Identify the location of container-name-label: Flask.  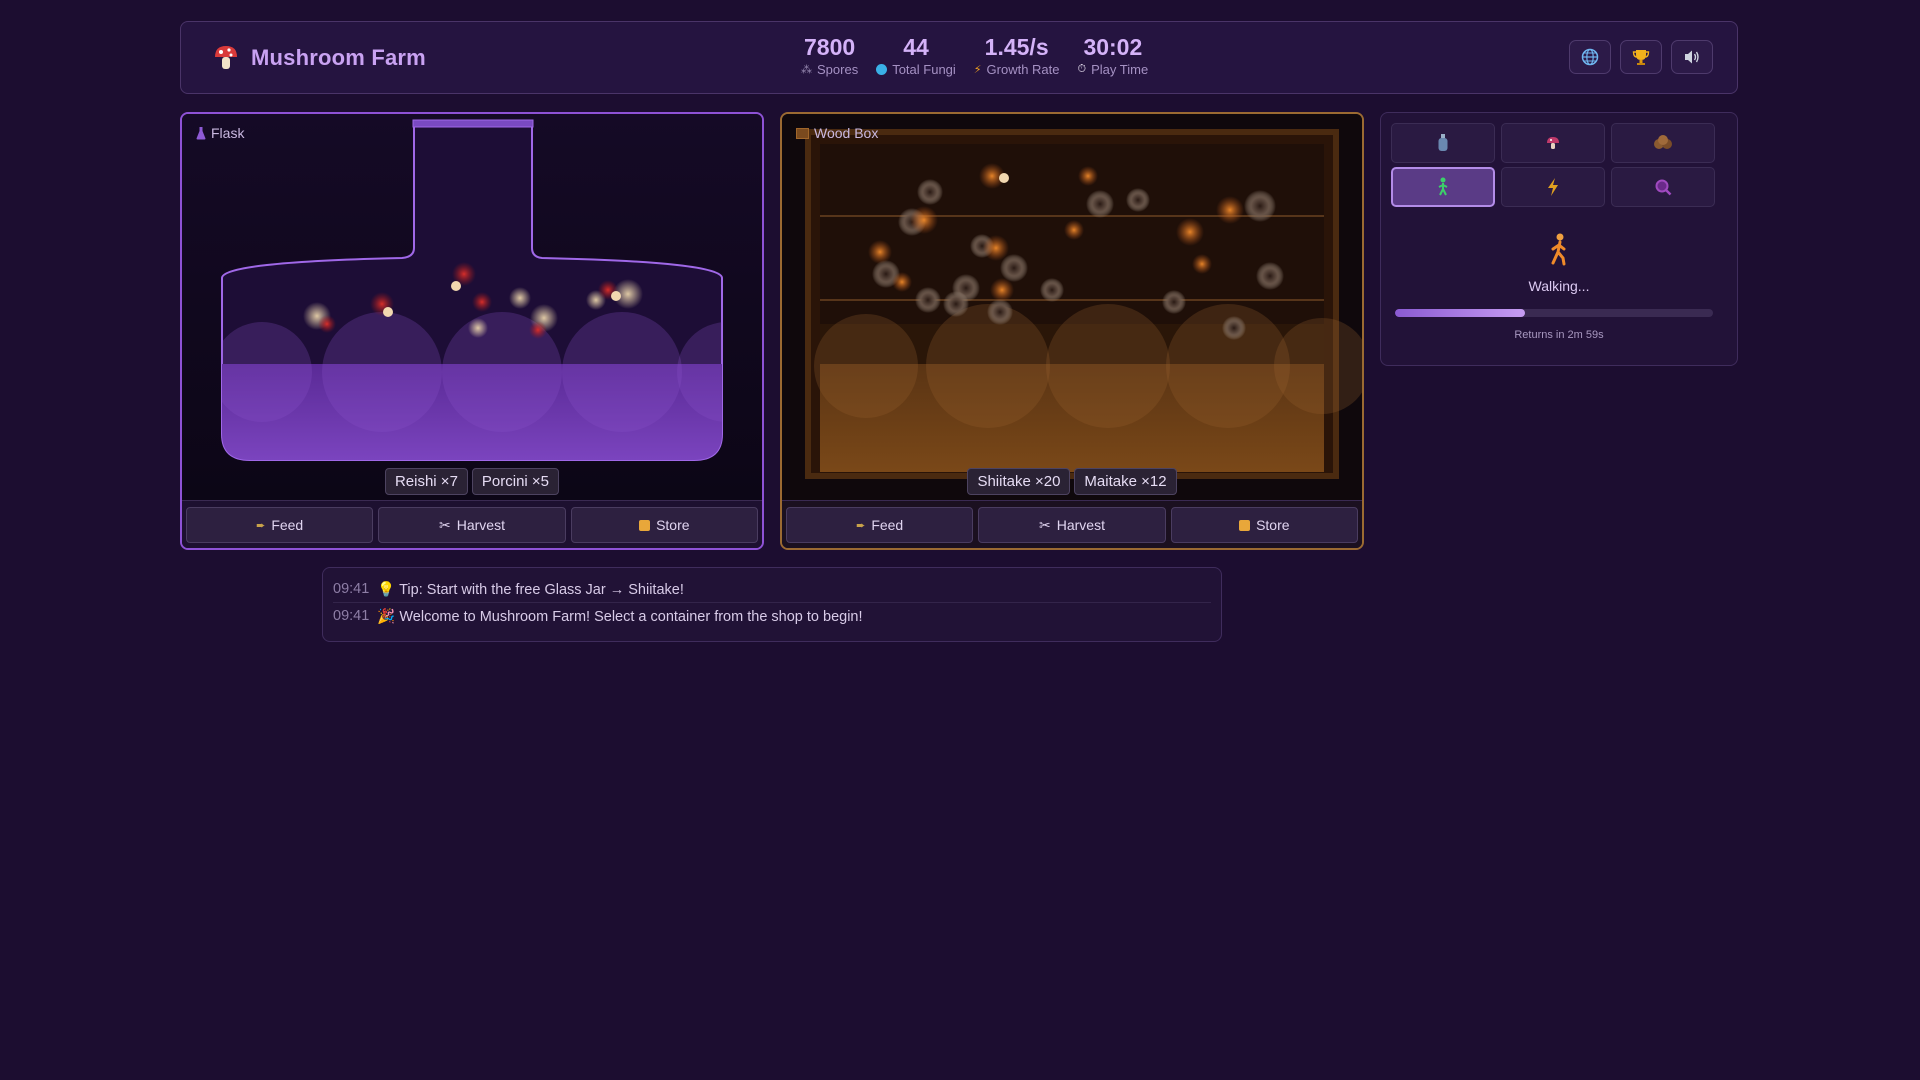
(228, 133).